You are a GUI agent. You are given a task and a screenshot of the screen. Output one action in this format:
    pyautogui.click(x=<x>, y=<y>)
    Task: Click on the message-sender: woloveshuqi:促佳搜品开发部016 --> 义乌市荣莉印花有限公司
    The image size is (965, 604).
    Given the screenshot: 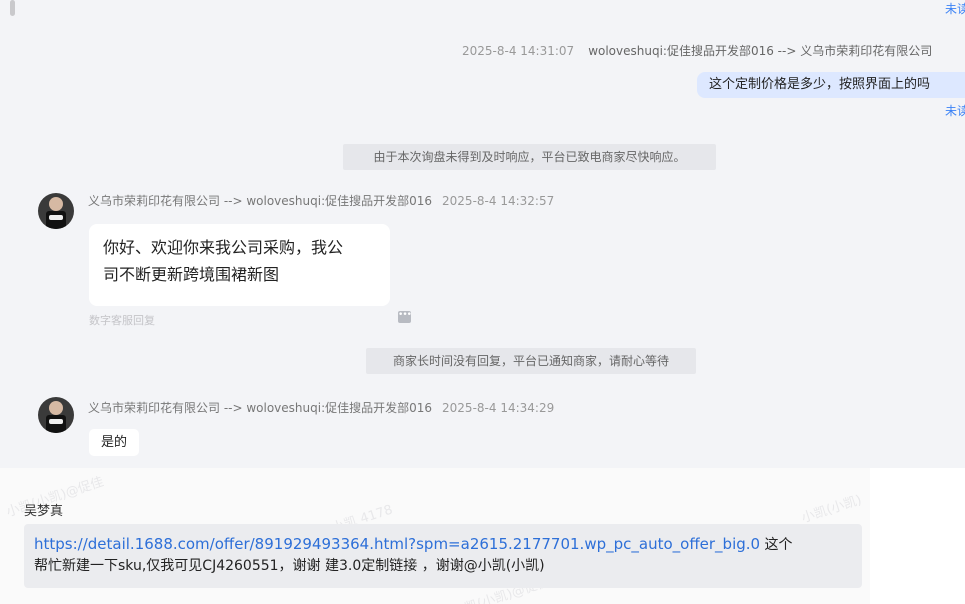 What is the action you would take?
    pyautogui.click(x=760, y=51)
    